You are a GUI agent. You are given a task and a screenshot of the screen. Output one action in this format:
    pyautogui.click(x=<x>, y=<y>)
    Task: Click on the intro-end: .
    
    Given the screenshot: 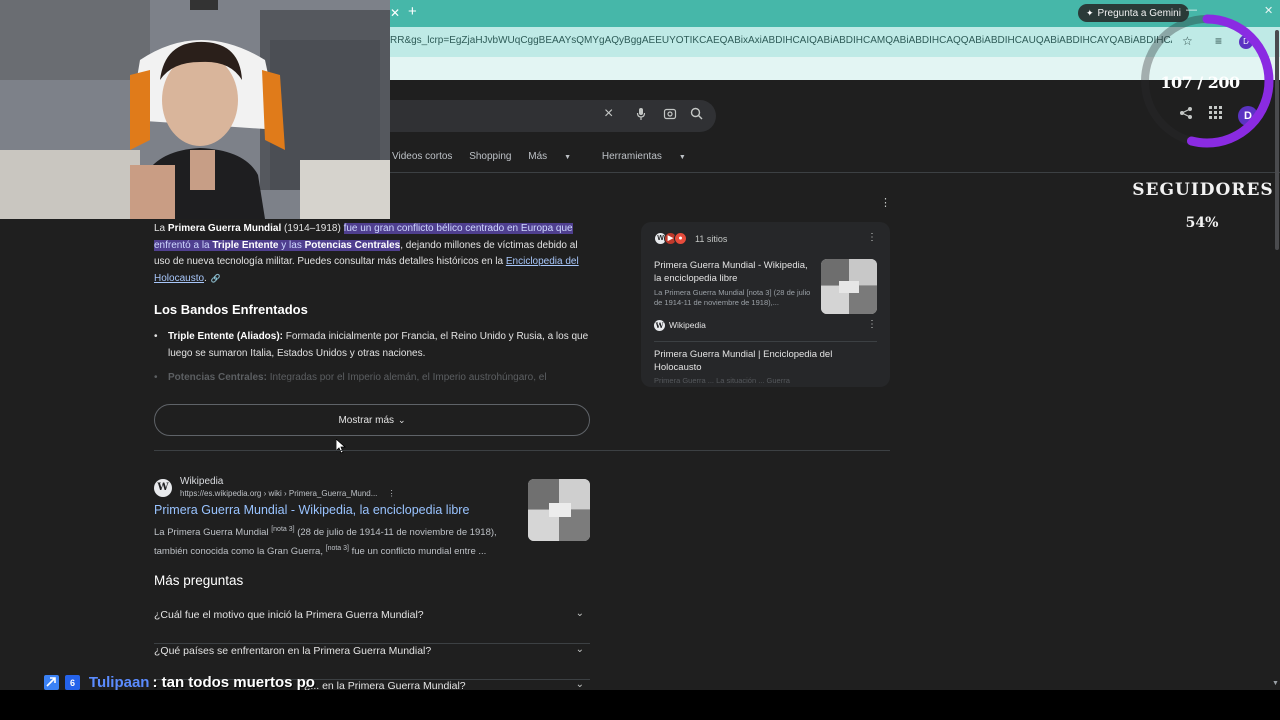 What is the action you would take?
    pyautogui.click(x=205, y=278)
    